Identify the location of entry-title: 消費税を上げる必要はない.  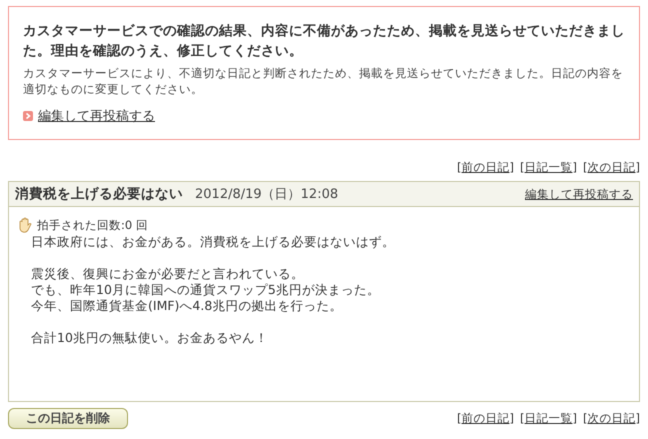
(99, 194).